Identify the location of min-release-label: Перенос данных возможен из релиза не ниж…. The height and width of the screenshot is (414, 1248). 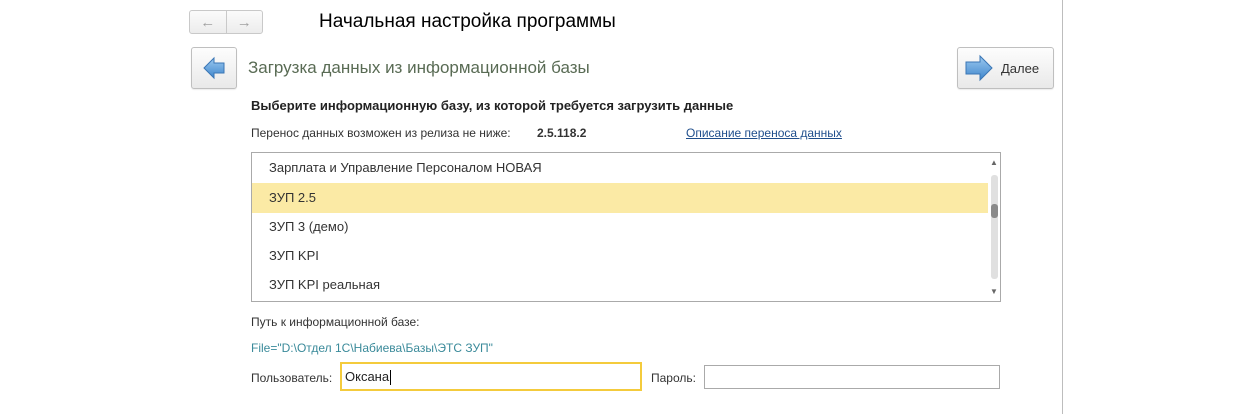
(381, 133).